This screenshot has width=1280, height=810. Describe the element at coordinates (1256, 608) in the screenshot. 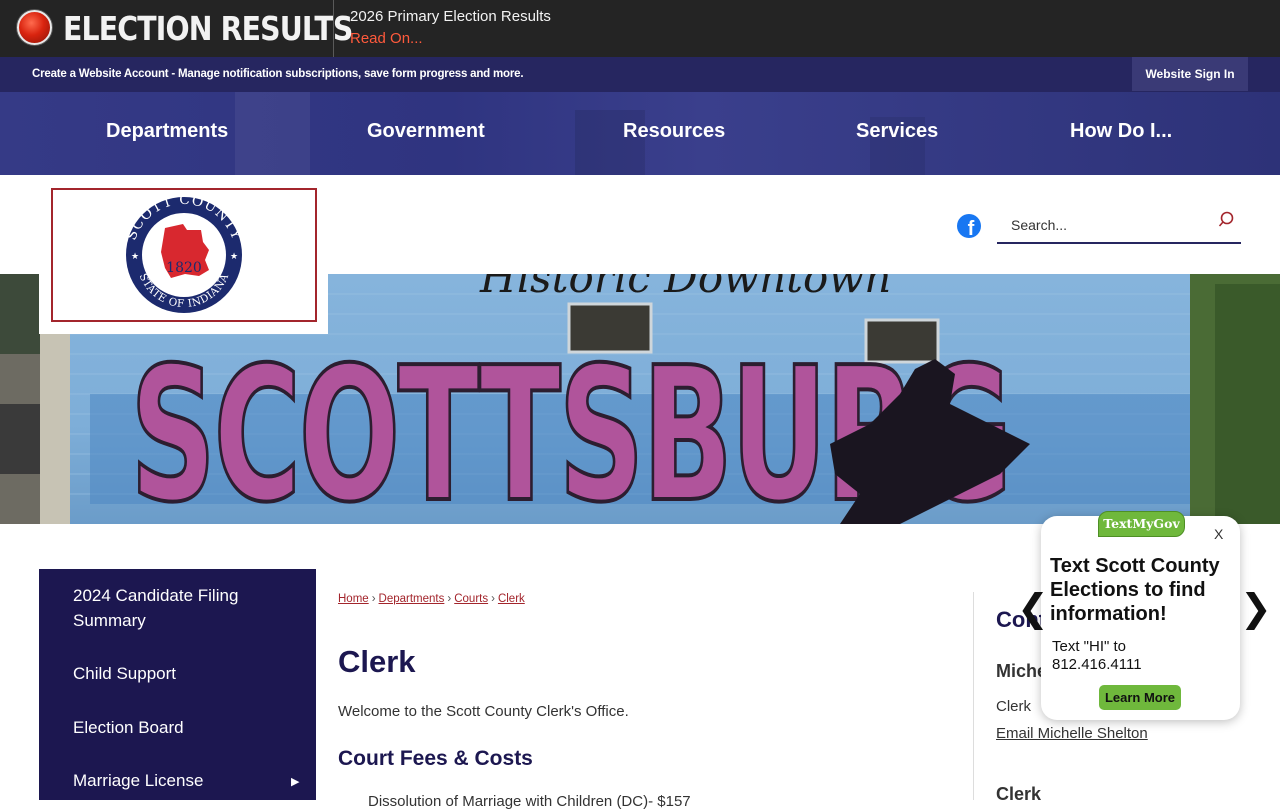

I see `popup-next-icon: ❯` at that location.